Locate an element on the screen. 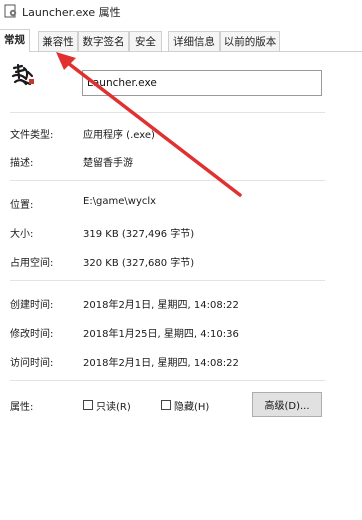  title-bar: Launcher.exe 属性 is located at coordinates (181, 12).